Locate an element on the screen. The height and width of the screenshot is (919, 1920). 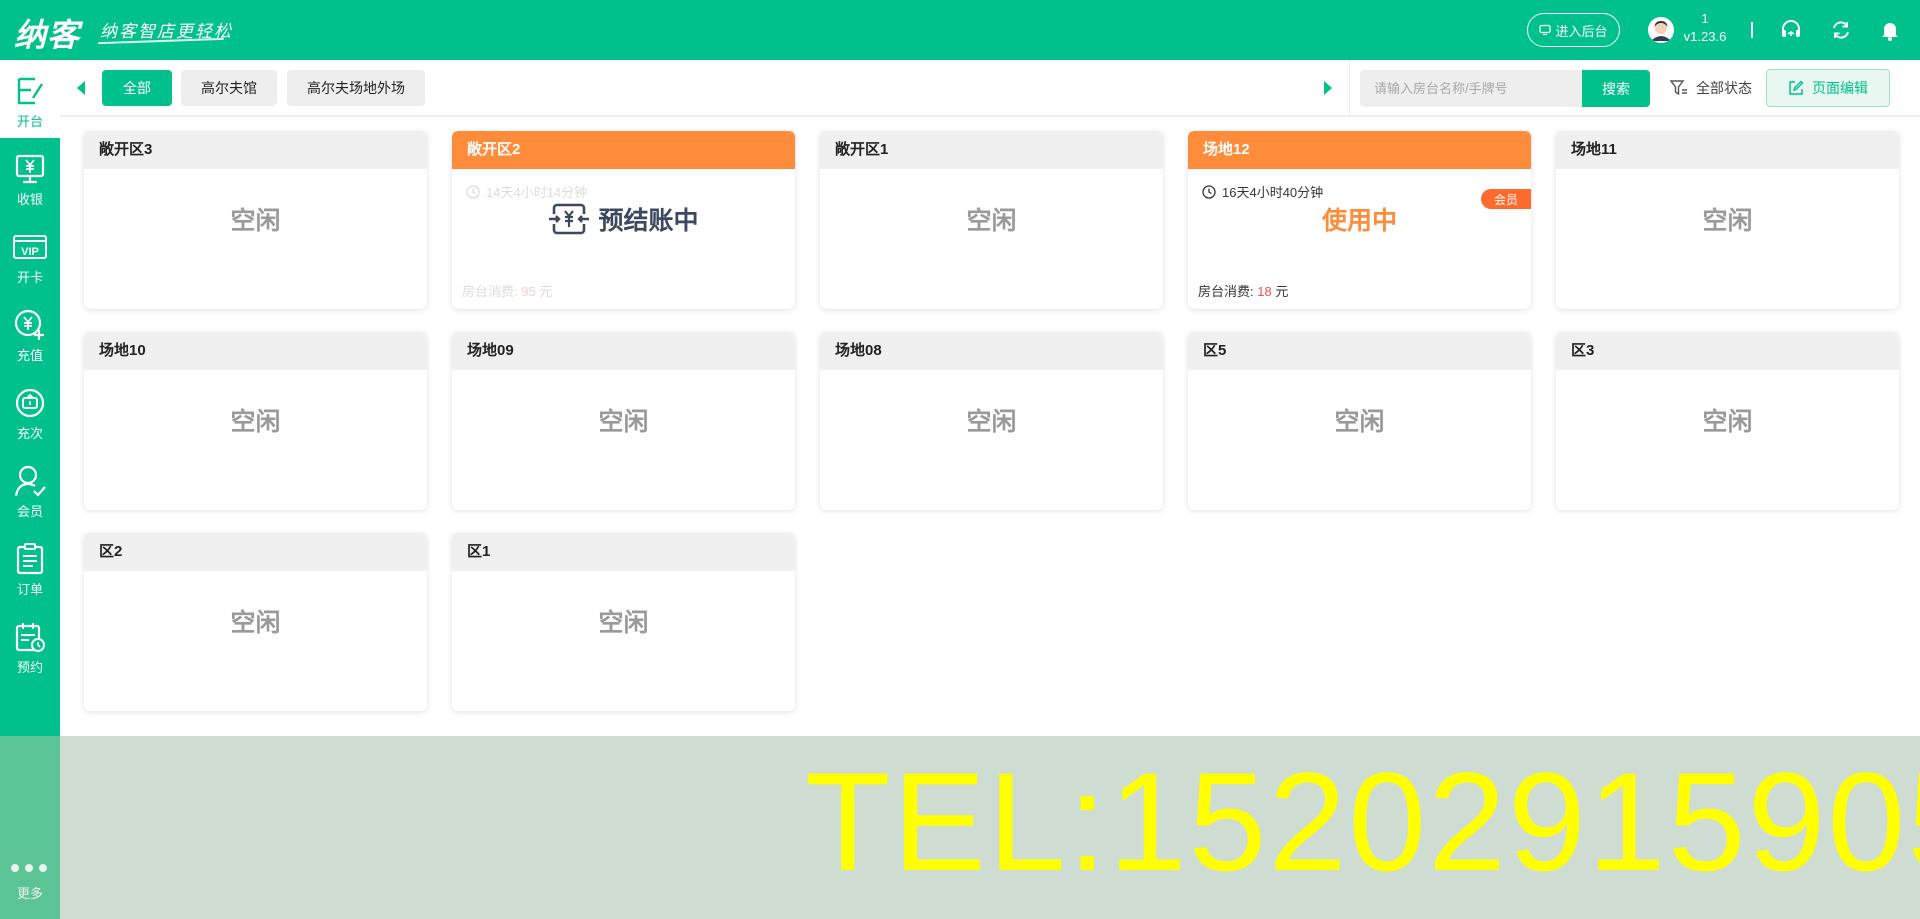
nav-vip-card: VIP 开卡 is located at coordinates (30, 255).